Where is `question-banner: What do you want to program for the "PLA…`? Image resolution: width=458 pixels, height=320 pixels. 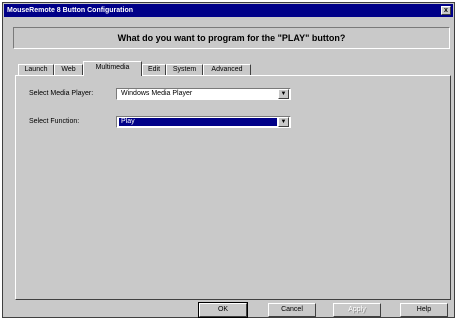 question-banner: What do you want to program for the "PLA… is located at coordinates (231, 38).